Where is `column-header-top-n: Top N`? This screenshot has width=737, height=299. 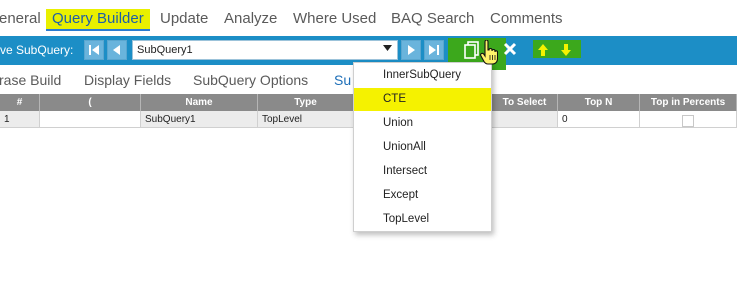
column-header-top-n: Top N is located at coordinates (599, 102).